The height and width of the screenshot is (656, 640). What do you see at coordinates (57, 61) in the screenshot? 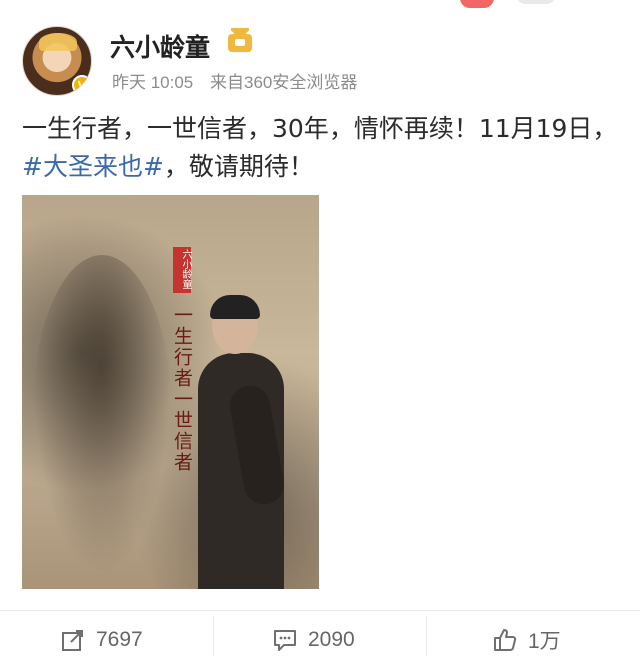
I see `avatar: V` at bounding box center [57, 61].